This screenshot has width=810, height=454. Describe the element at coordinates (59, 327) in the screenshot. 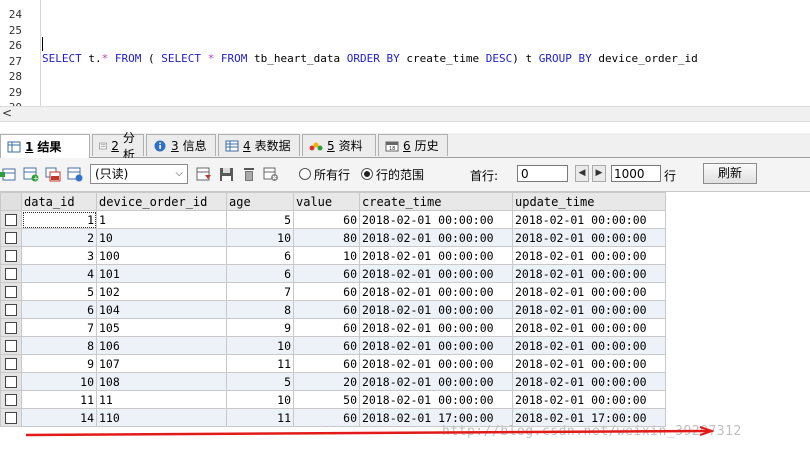

I see `cell-data-id: 7` at that location.